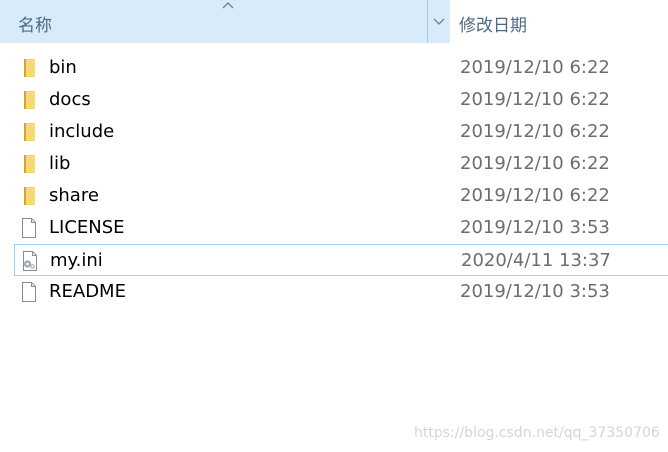 Image resolution: width=668 pixels, height=452 pixels. What do you see at coordinates (87, 291) in the screenshot?
I see `file-name: README` at bounding box center [87, 291].